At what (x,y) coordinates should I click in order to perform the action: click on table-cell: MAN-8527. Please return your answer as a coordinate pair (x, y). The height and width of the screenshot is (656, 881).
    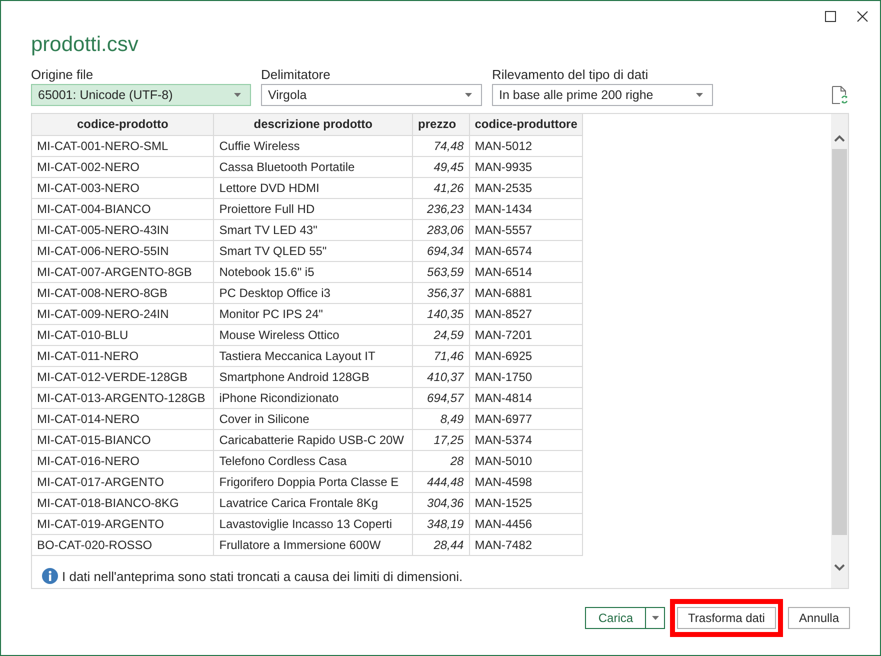
    Looking at the image, I should click on (526, 313).